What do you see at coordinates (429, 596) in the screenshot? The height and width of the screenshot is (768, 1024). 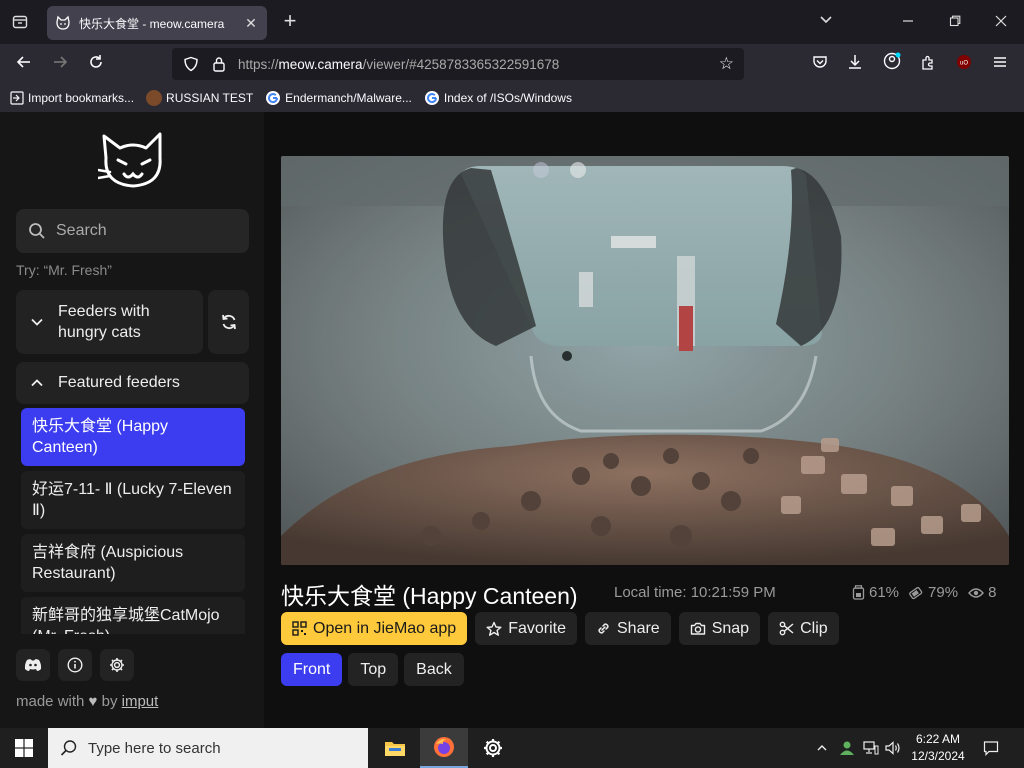 I see `camera-title: 快乐大食堂 (Happy Canteen)` at bounding box center [429, 596].